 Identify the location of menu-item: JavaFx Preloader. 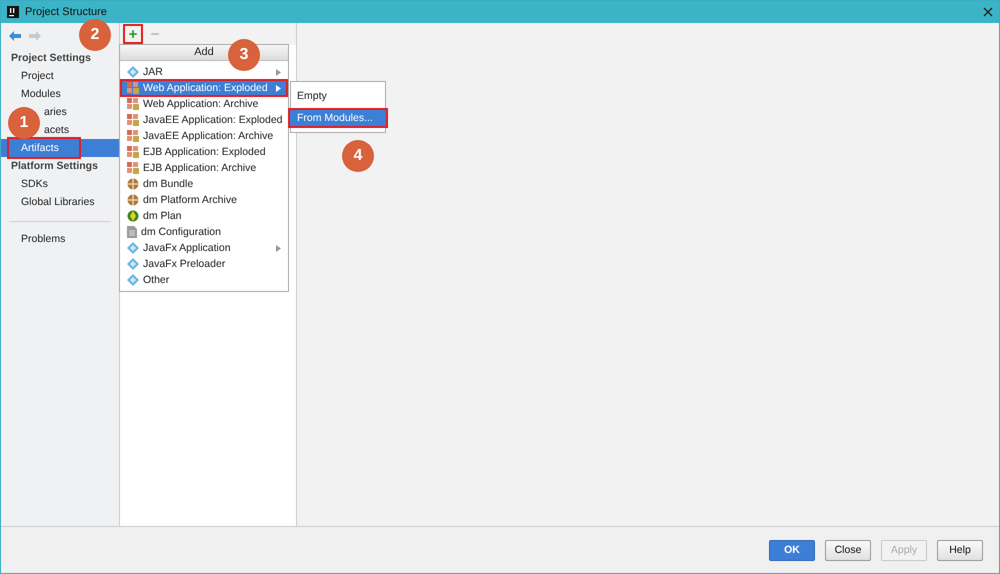
(204, 264).